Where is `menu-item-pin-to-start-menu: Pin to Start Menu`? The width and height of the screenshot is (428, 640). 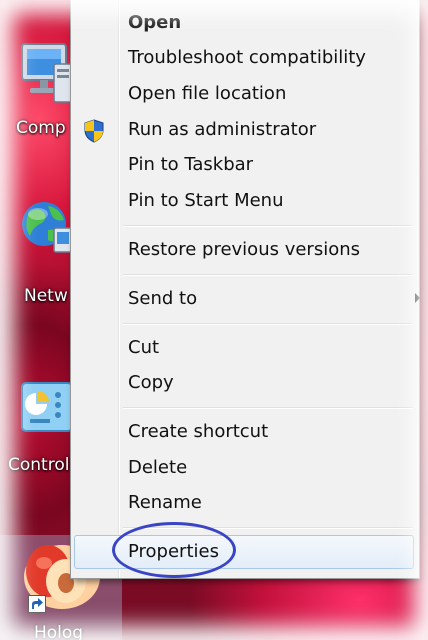 menu-item-pin-to-start-menu: Pin to Start Menu is located at coordinates (244, 201).